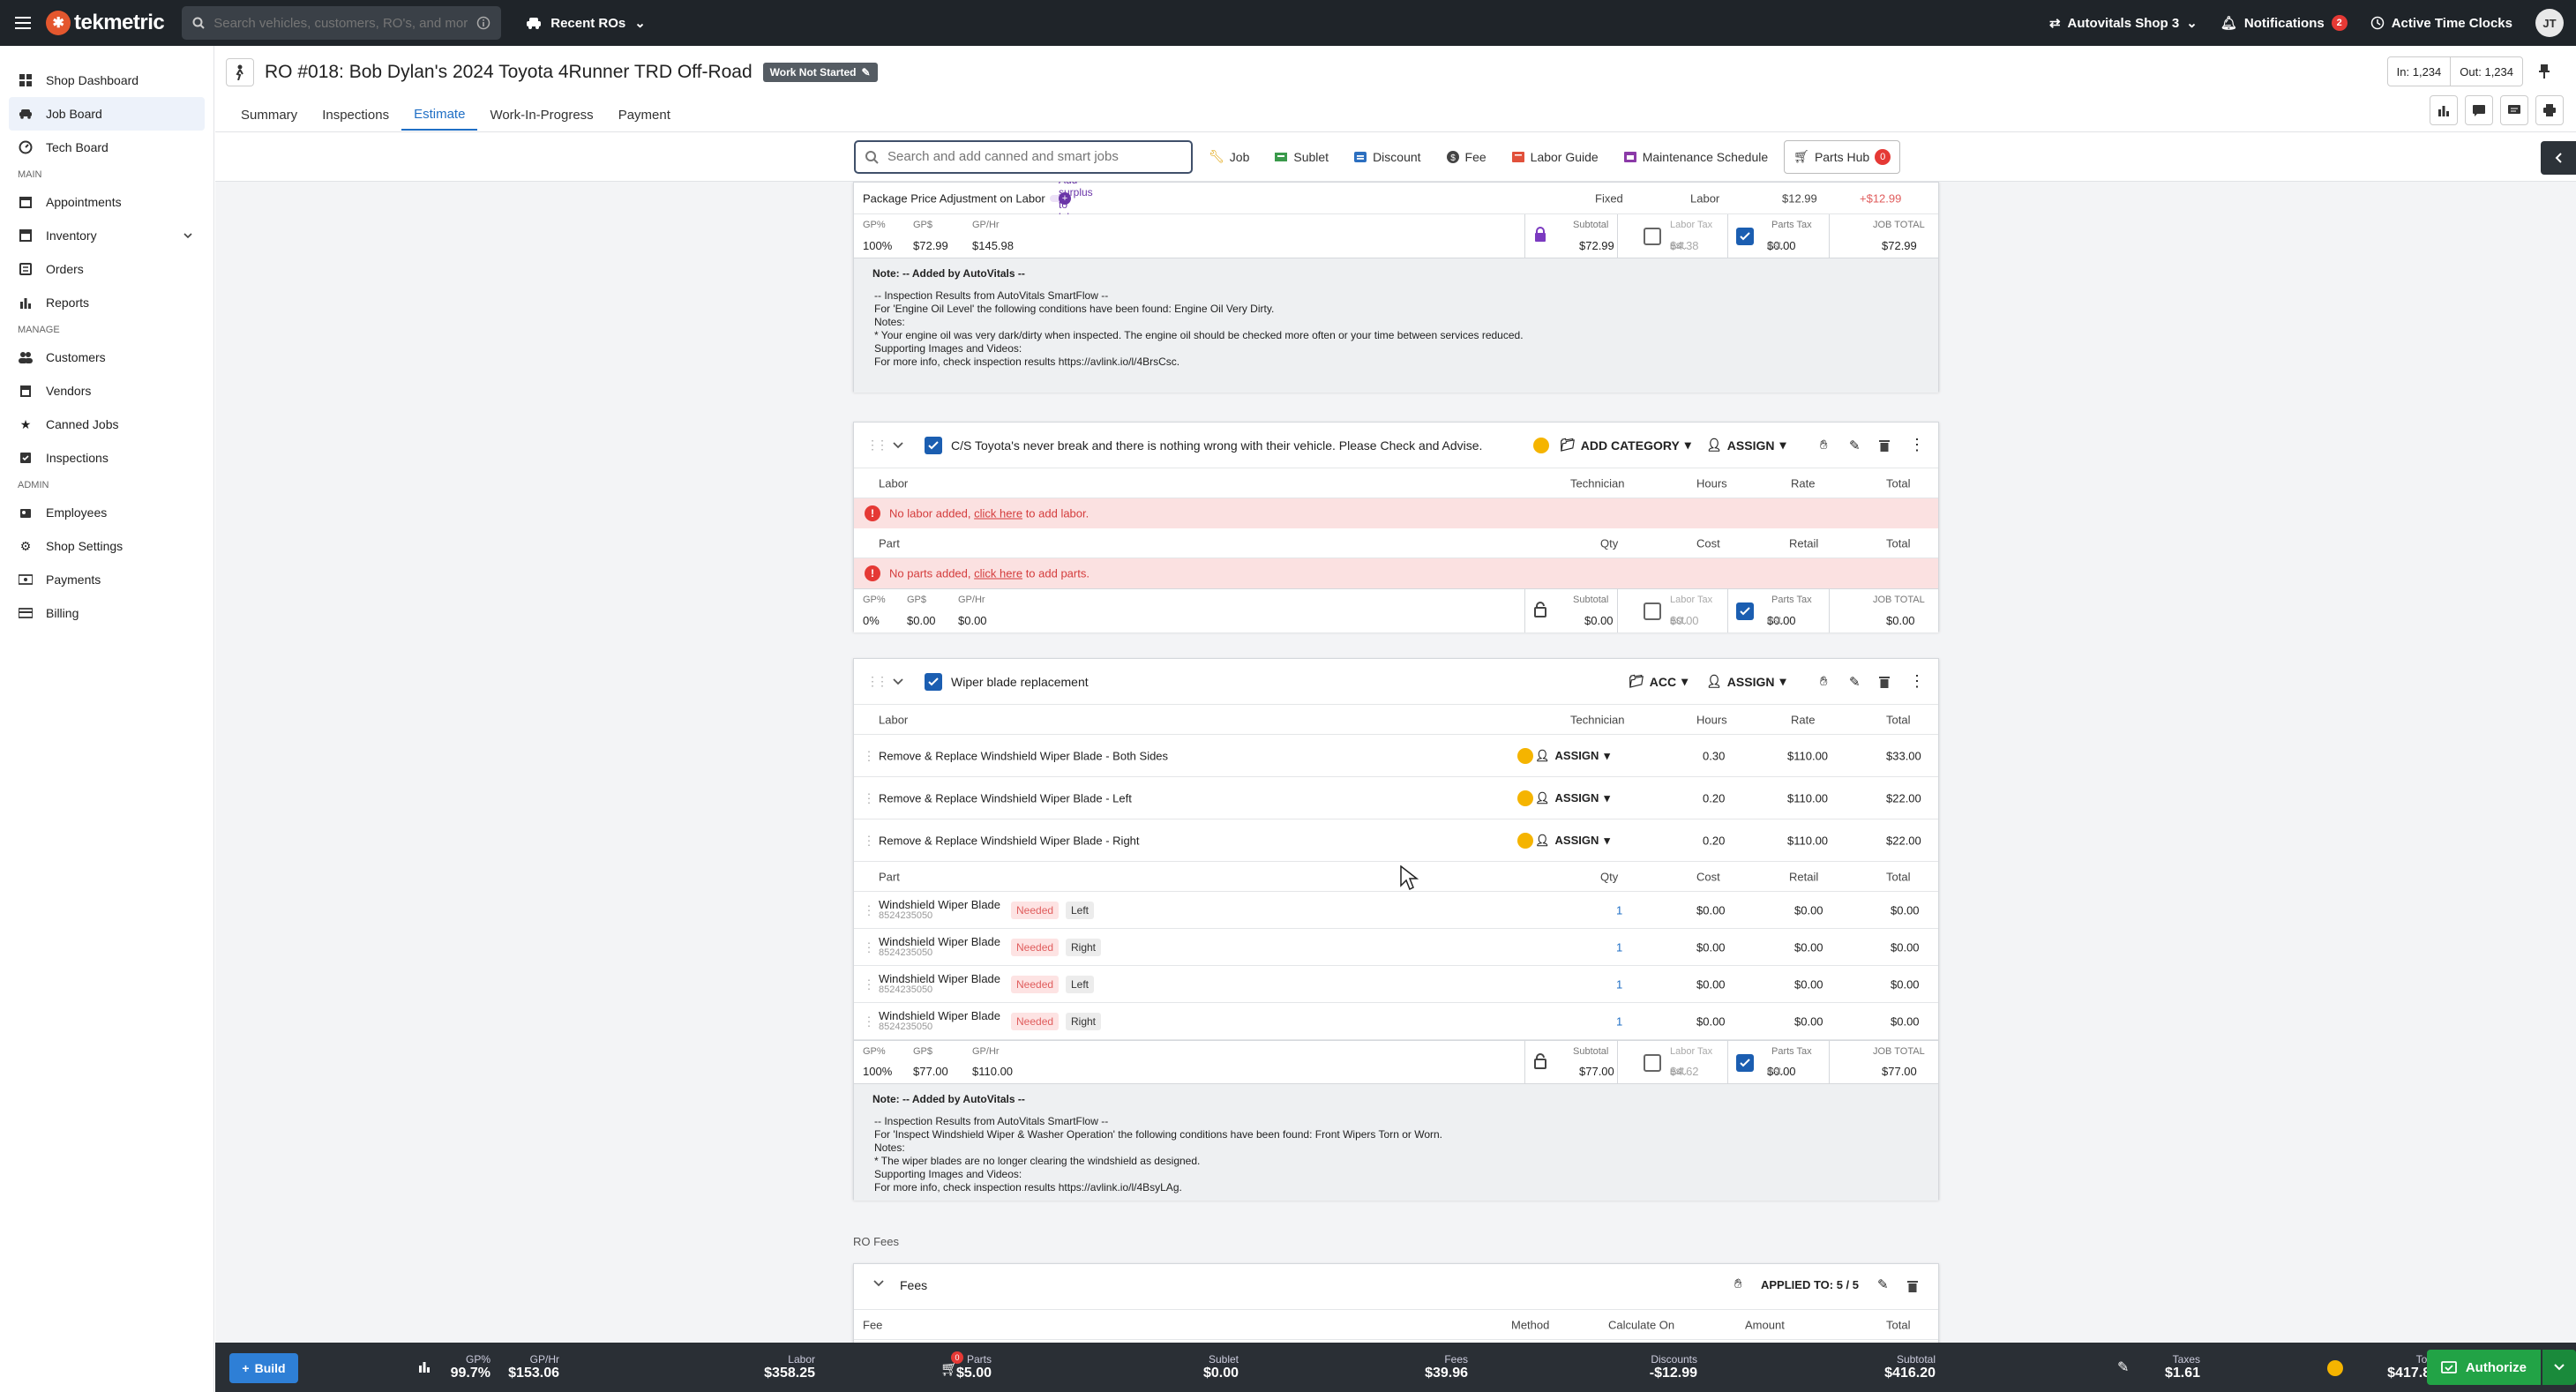  What do you see at coordinates (355, 115) in the screenshot?
I see `tab-inspections: Inspections` at bounding box center [355, 115].